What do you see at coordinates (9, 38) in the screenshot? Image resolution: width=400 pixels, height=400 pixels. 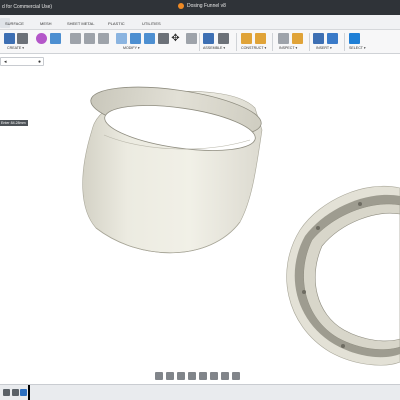 I see `sketch-icon` at bounding box center [9, 38].